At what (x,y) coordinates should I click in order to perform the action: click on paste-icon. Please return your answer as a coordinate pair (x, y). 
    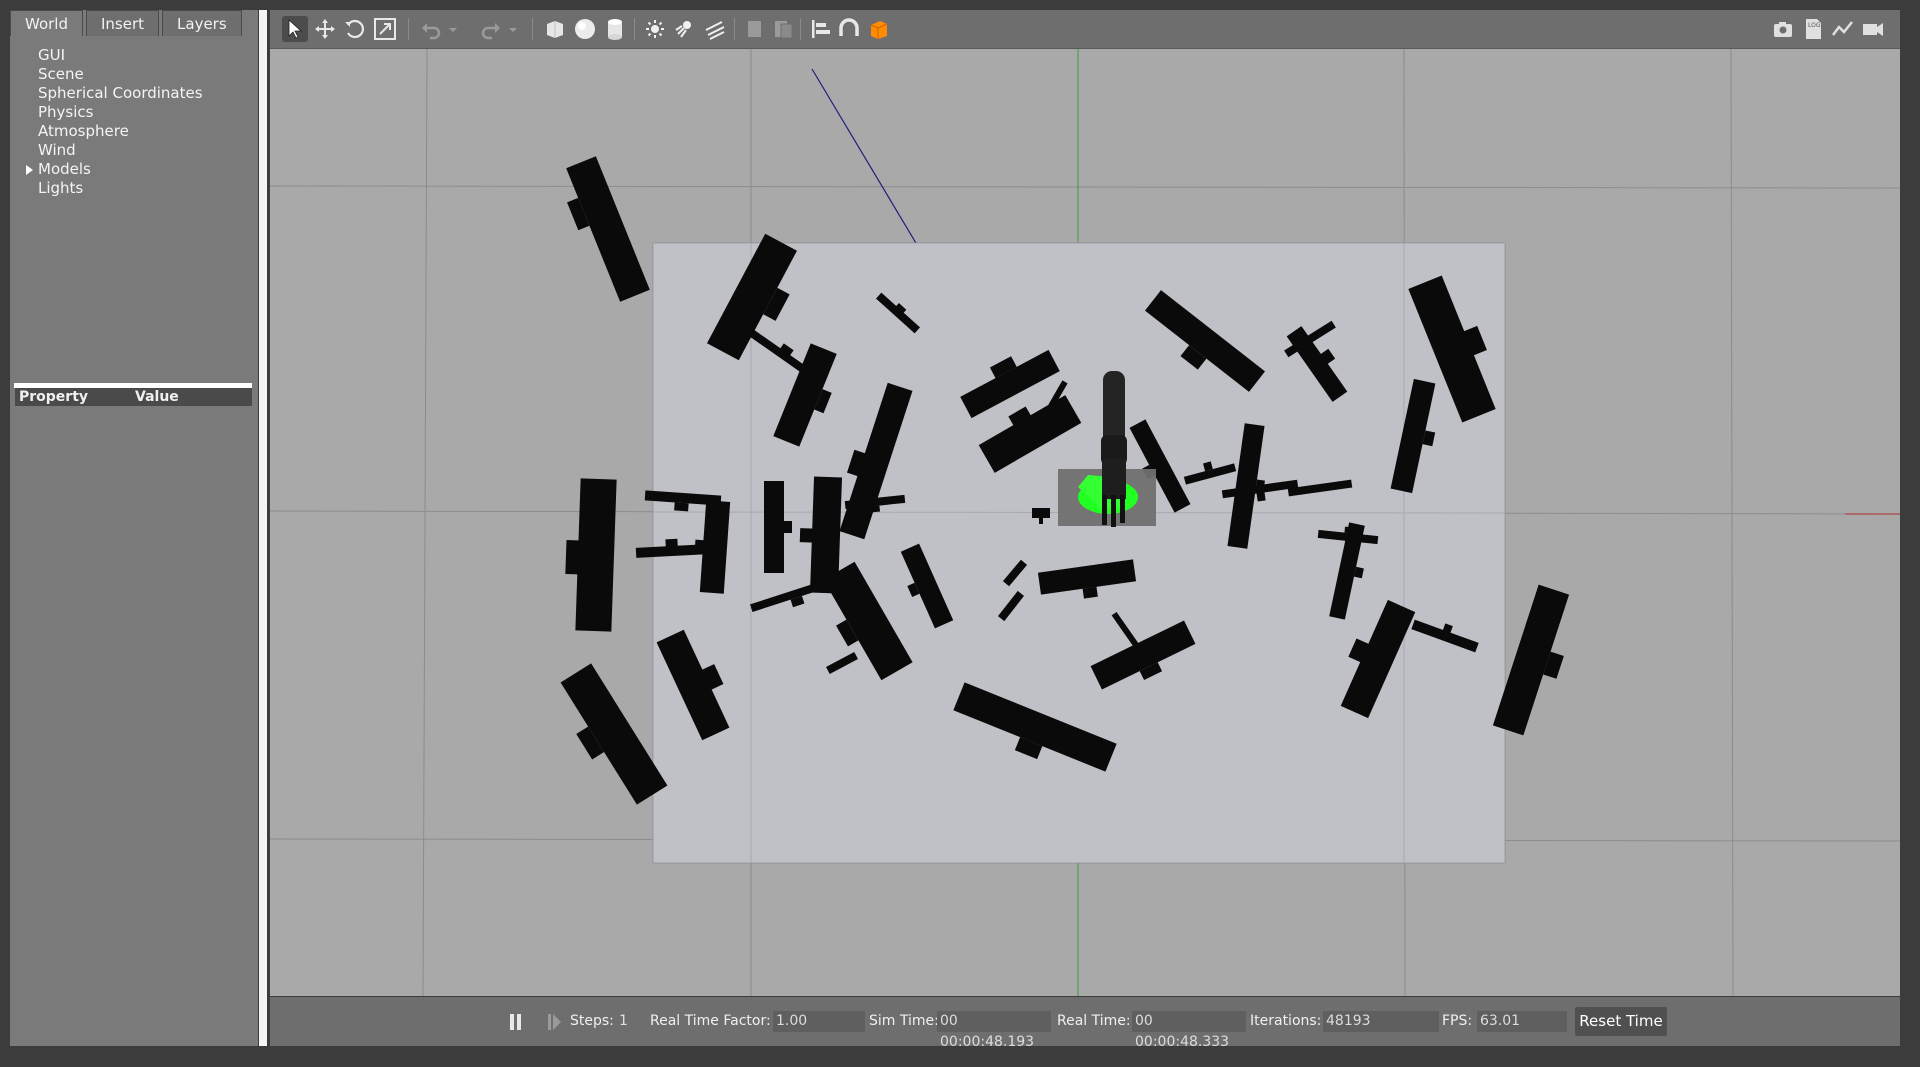
    Looking at the image, I should click on (783, 29).